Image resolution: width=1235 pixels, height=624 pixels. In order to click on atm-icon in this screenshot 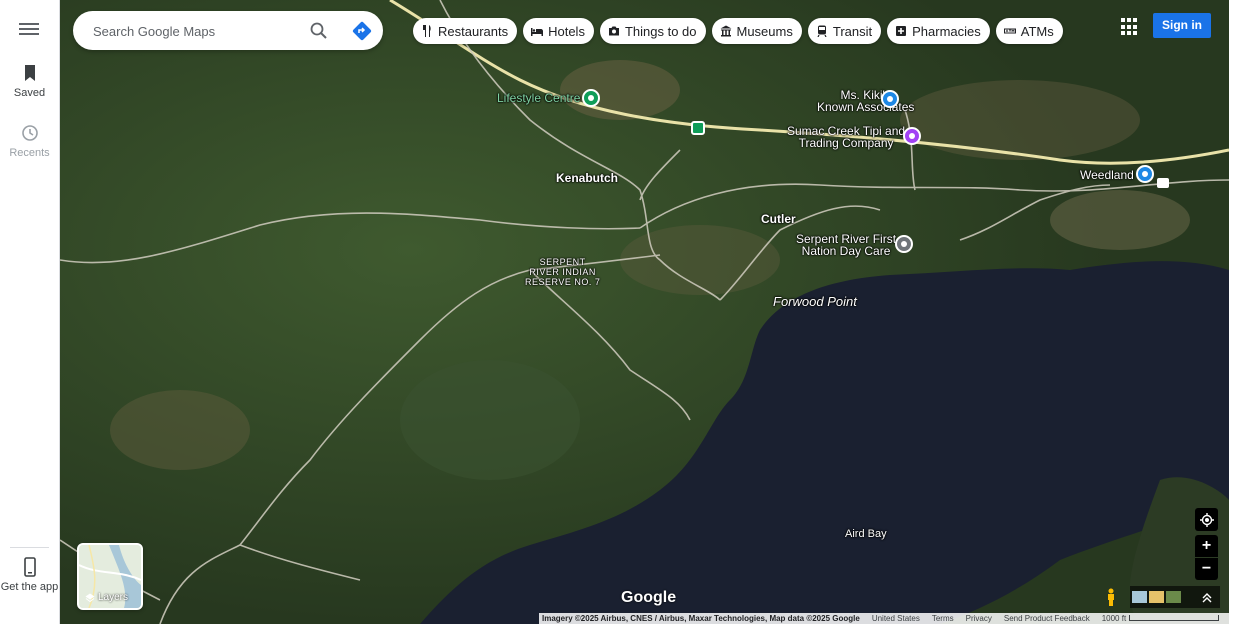, I will do `click(1009, 31)`.